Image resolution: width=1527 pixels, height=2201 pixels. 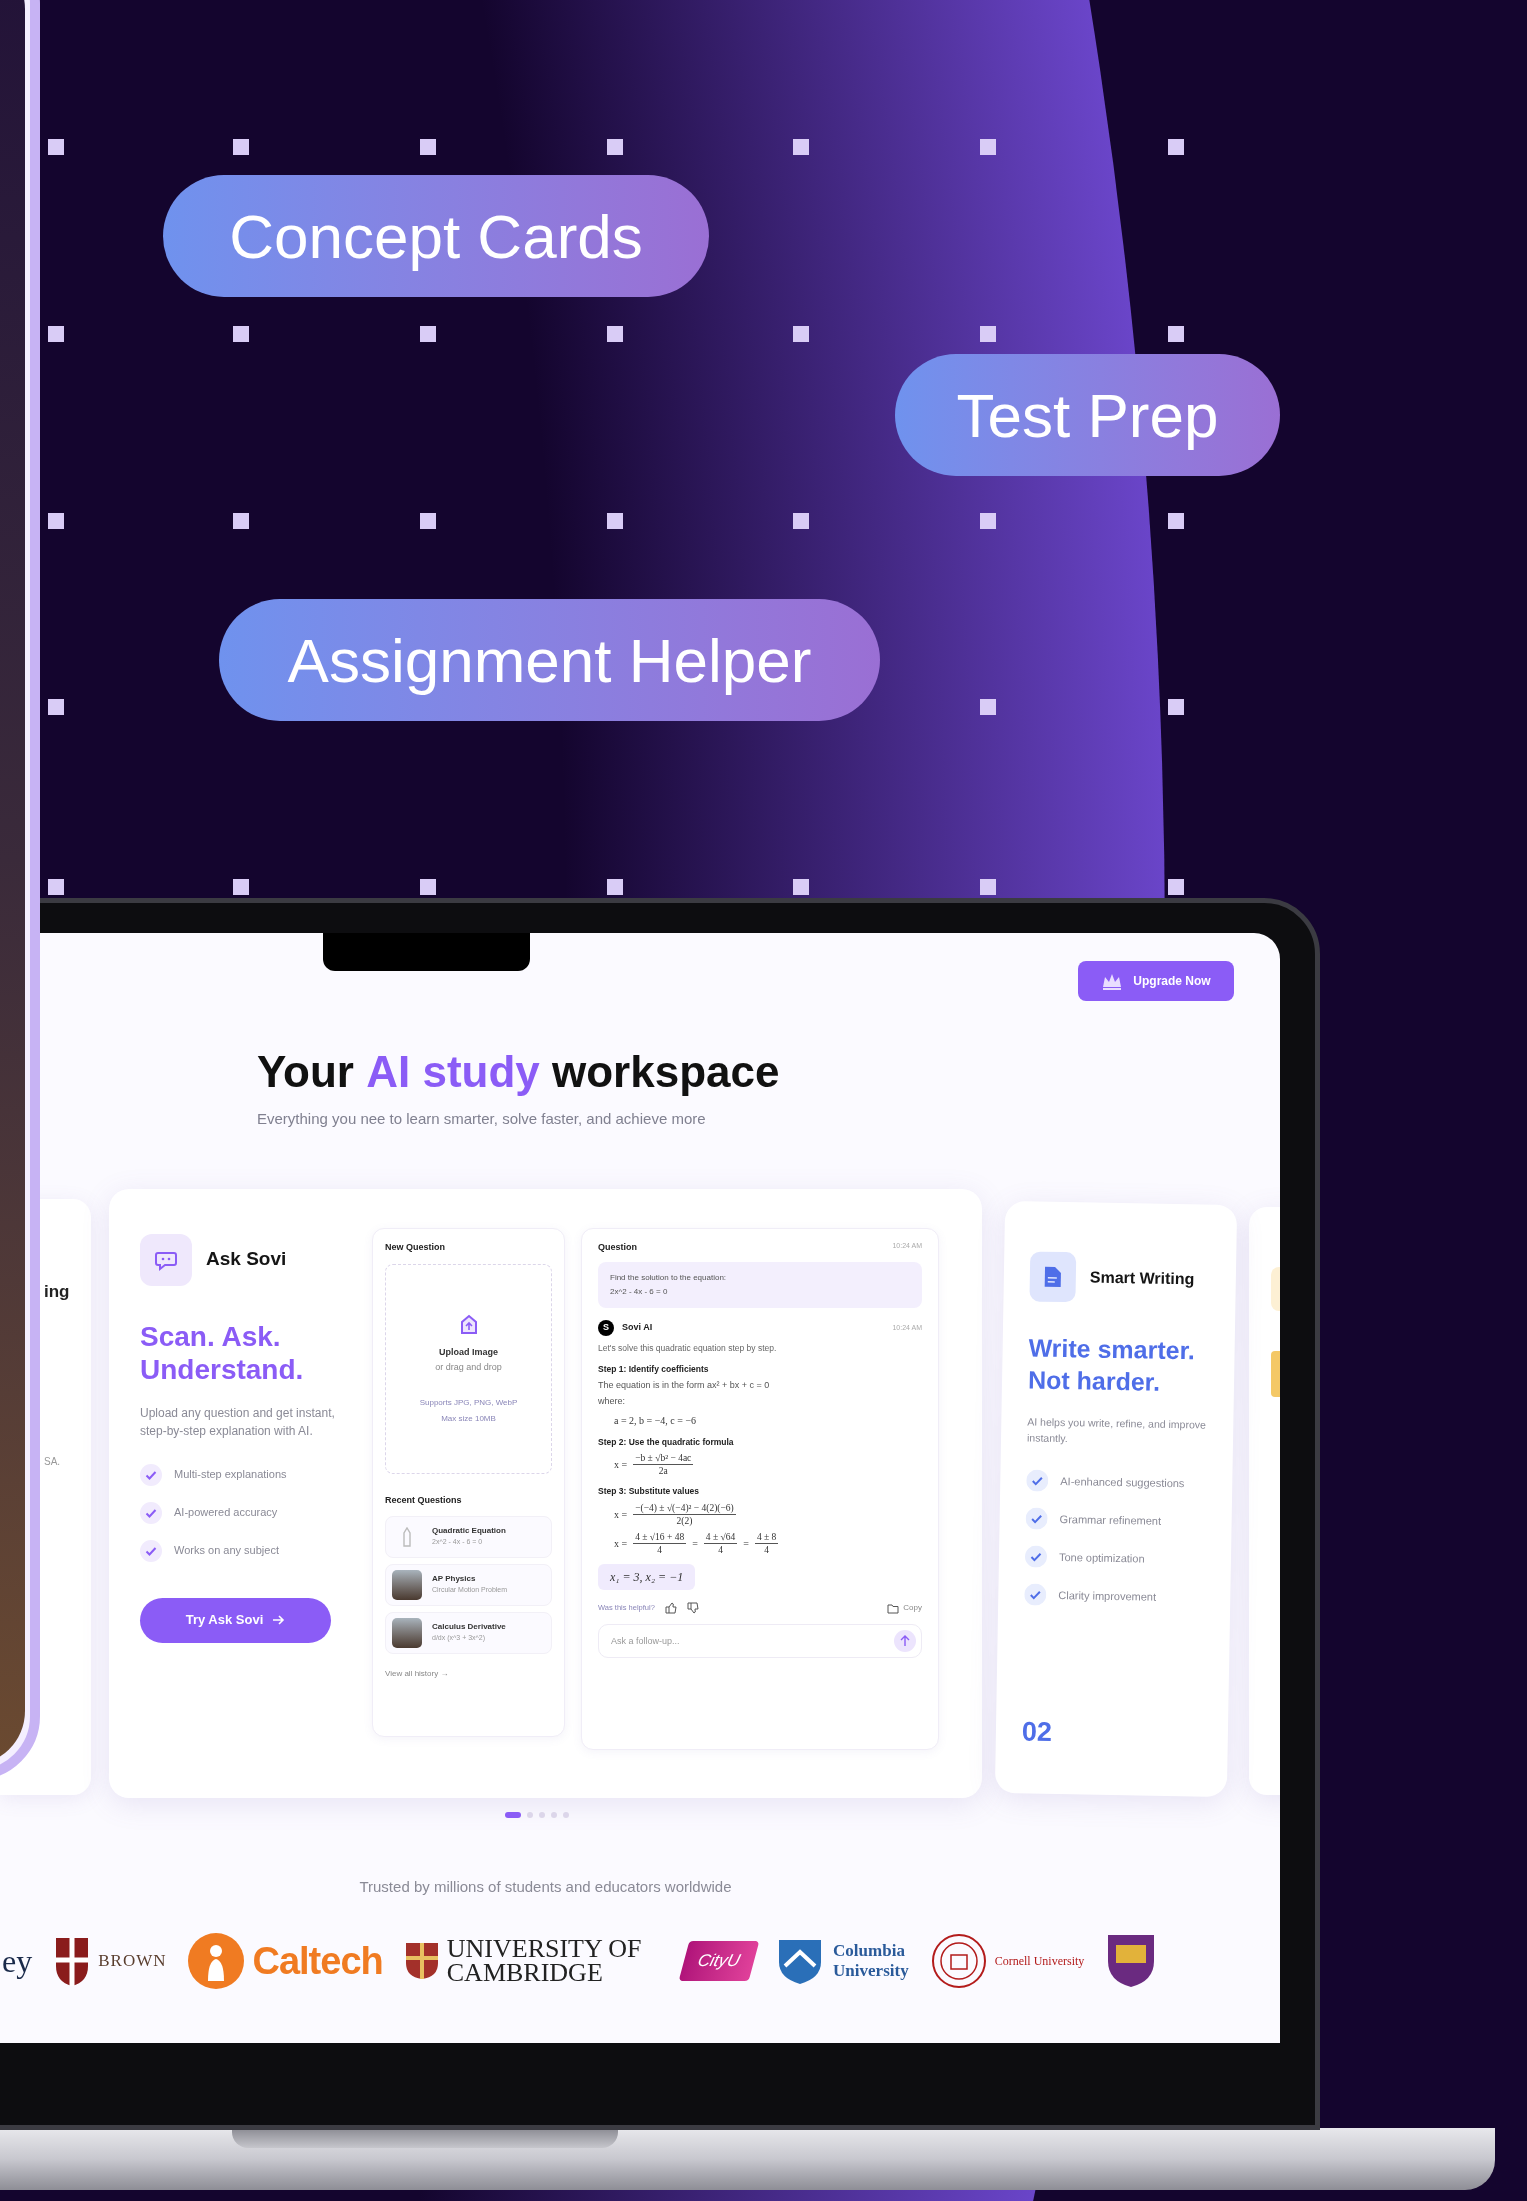 I want to click on answer-highlight: x₁ = 3, x₂ = −1, so click(x=647, y=1577).